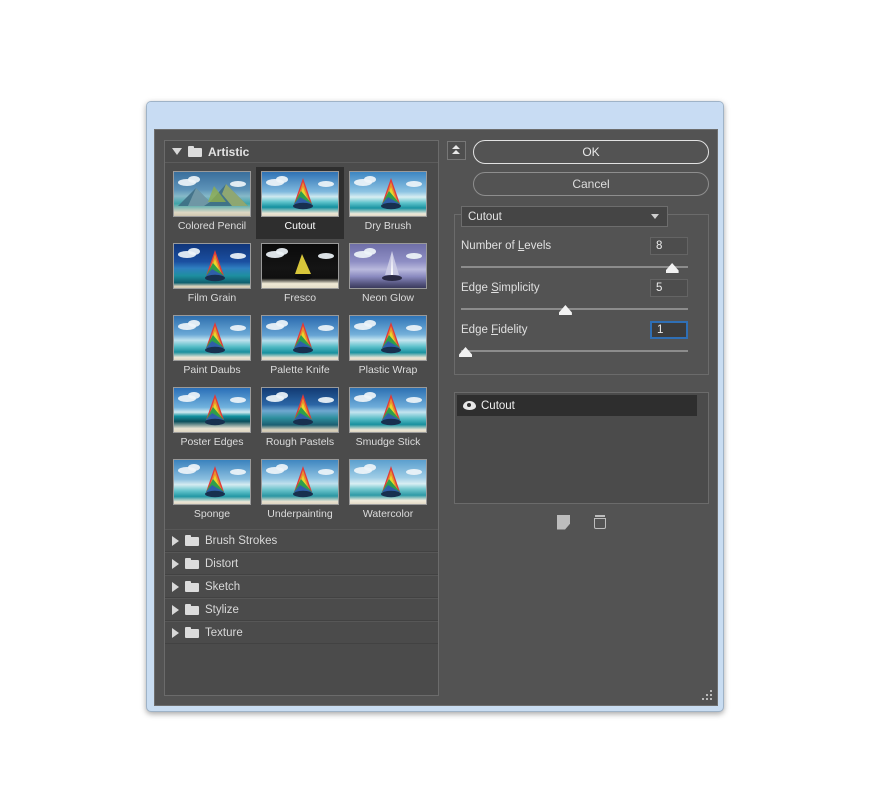 The width and height of the screenshot is (875, 812). I want to click on filter-item-plastic-wrap: Plastic Wrap, so click(388, 347).